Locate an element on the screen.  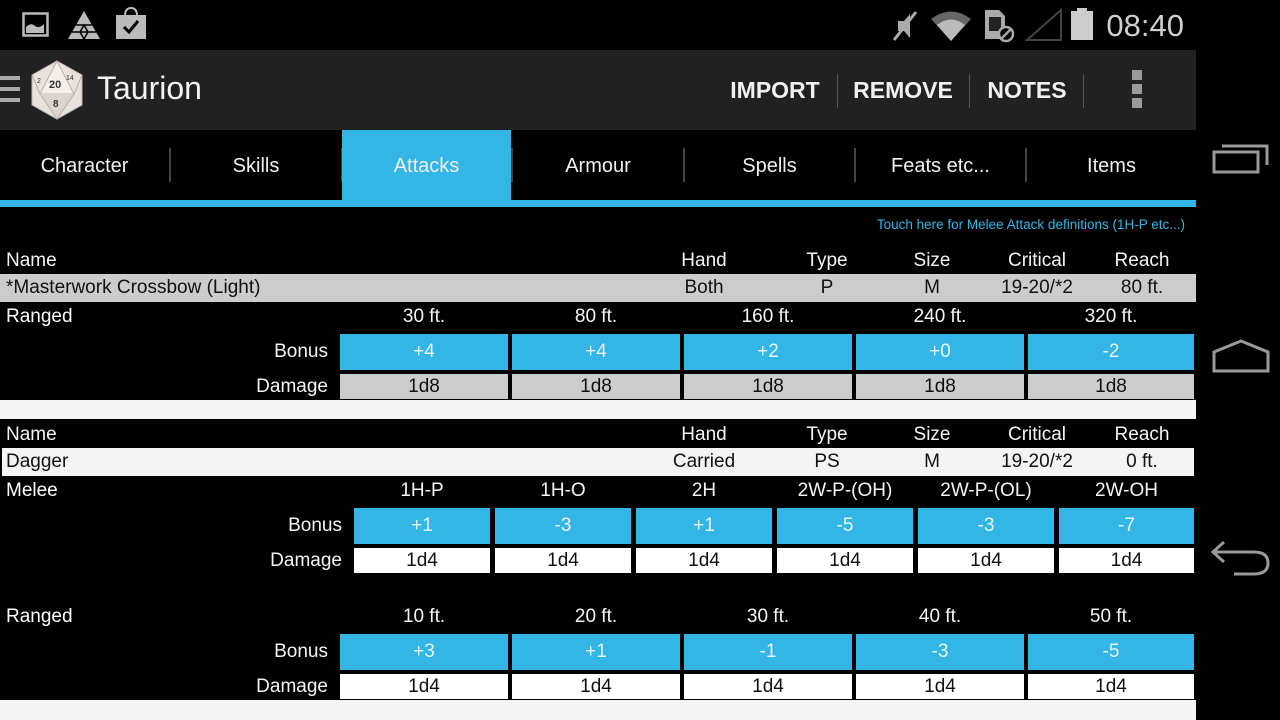
range-header: 40 ft. is located at coordinates (940, 616).